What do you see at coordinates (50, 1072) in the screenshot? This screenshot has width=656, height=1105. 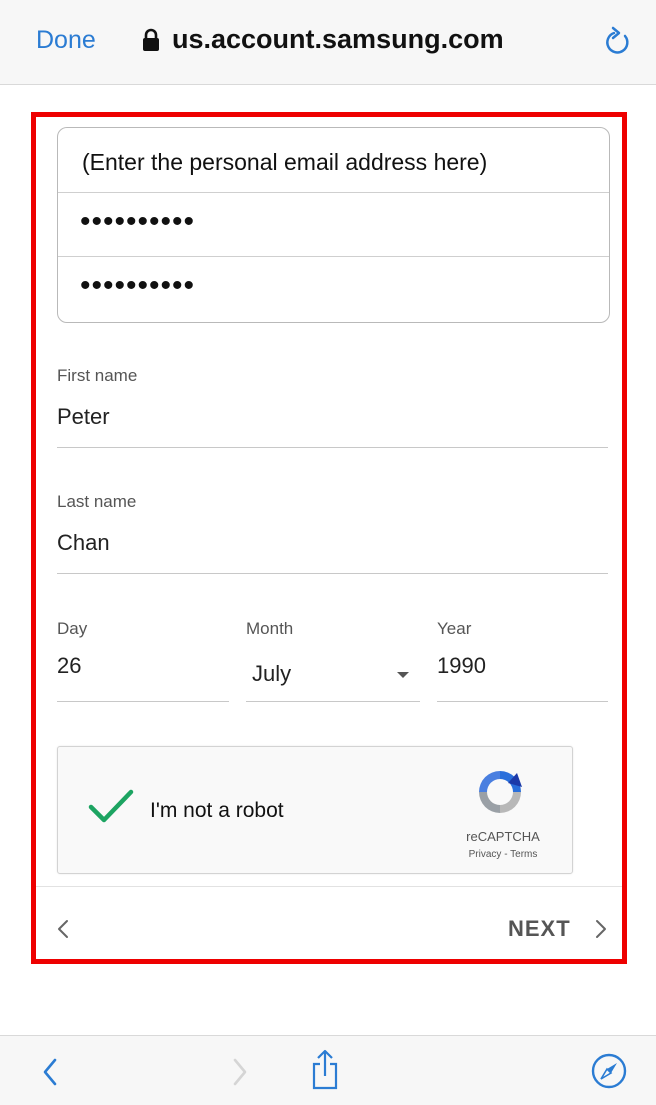 I see `browser-back-icon` at bounding box center [50, 1072].